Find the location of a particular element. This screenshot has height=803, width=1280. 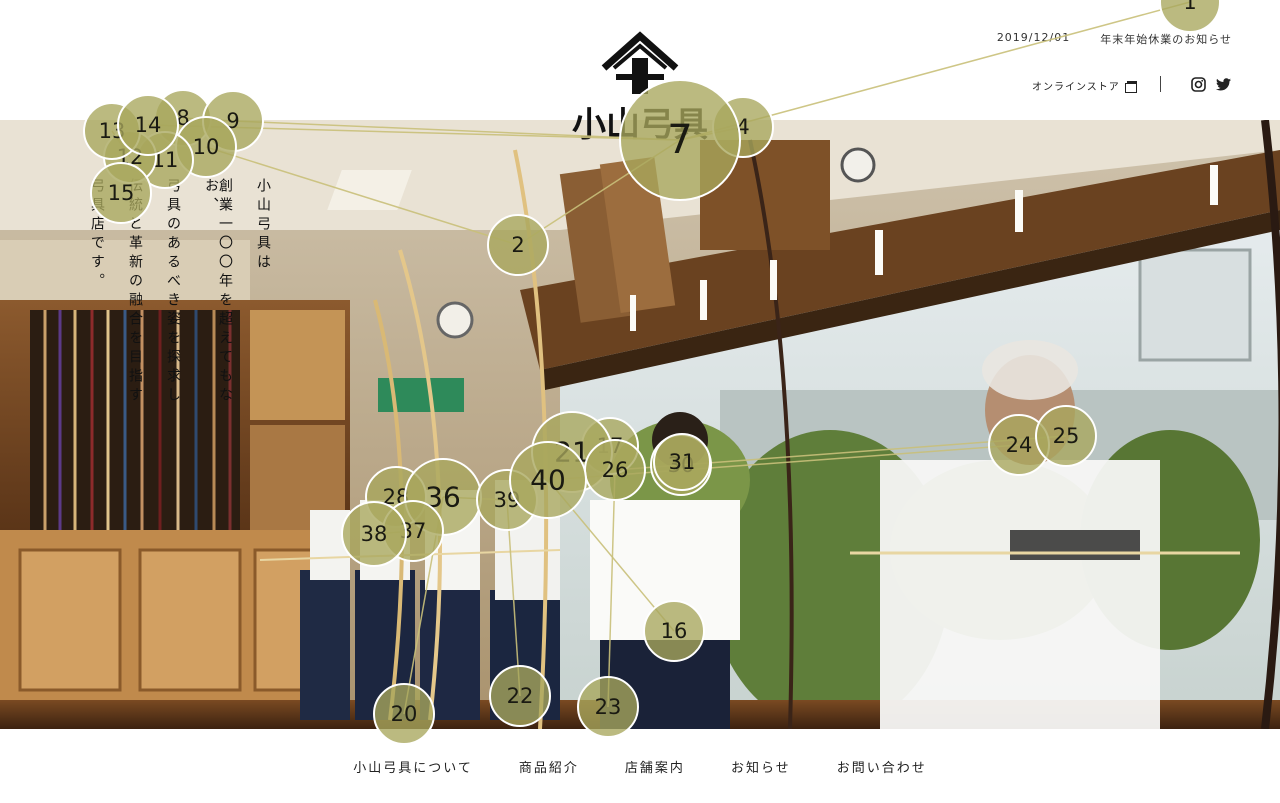

news-date: 2019/12/01 is located at coordinates (1033, 37).